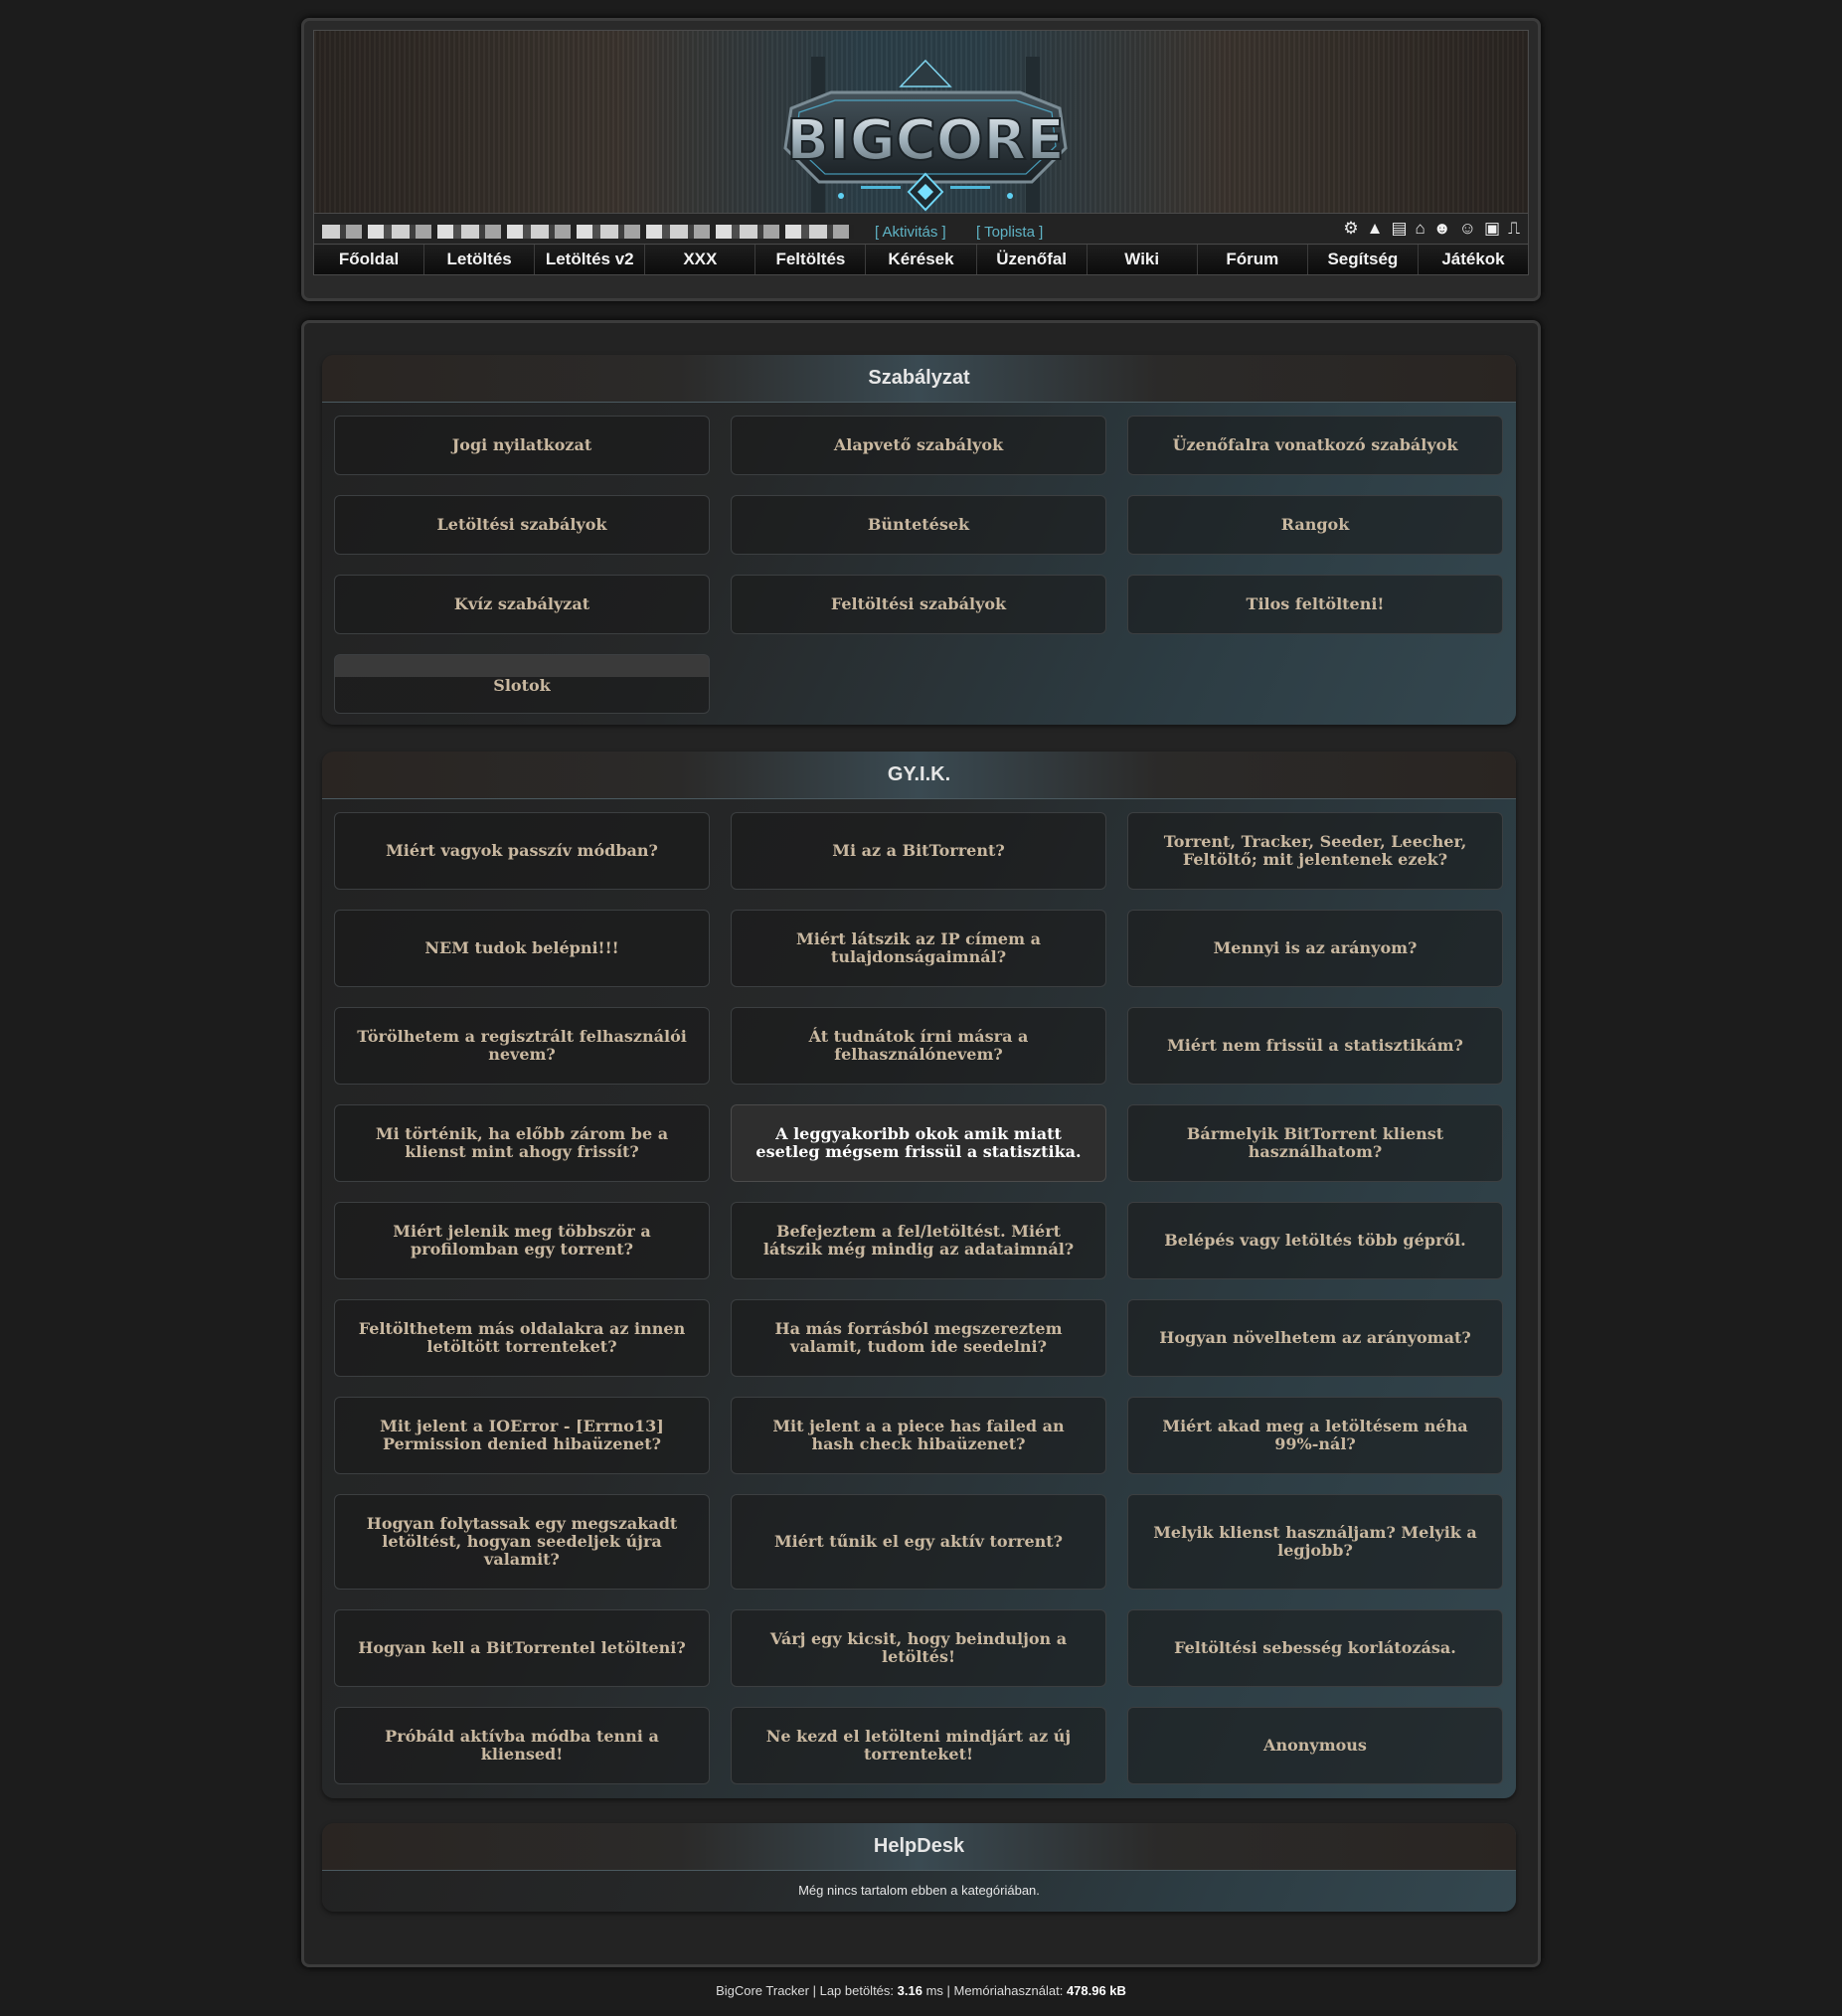 The height and width of the screenshot is (2016, 1842). What do you see at coordinates (1315, 1745) in the screenshot?
I see `faq-item: Anonymous` at bounding box center [1315, 1745].